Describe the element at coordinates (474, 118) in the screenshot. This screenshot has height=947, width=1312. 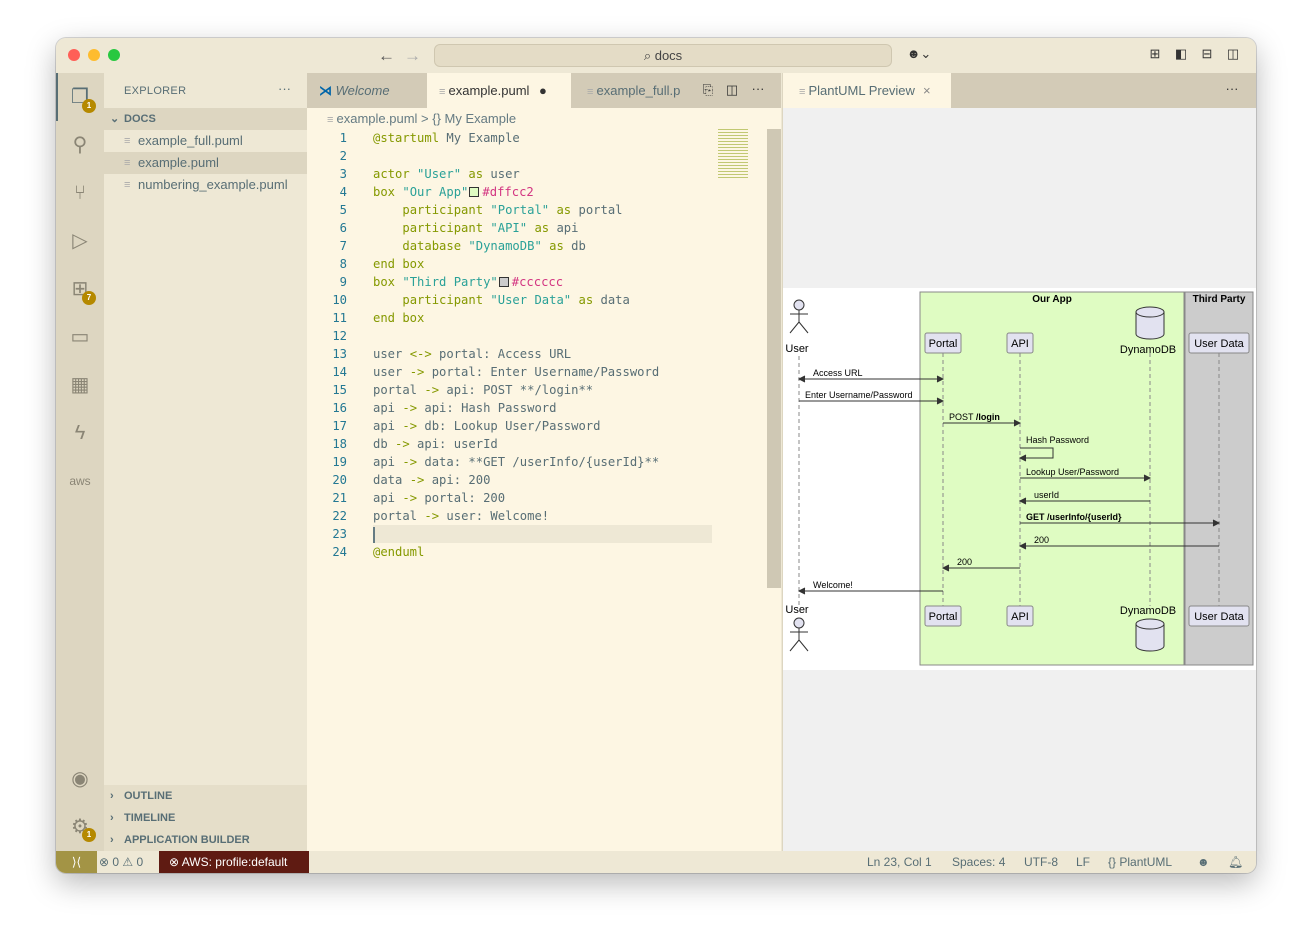
I see `breadcrumb-symbol: {} My Example` at that location.